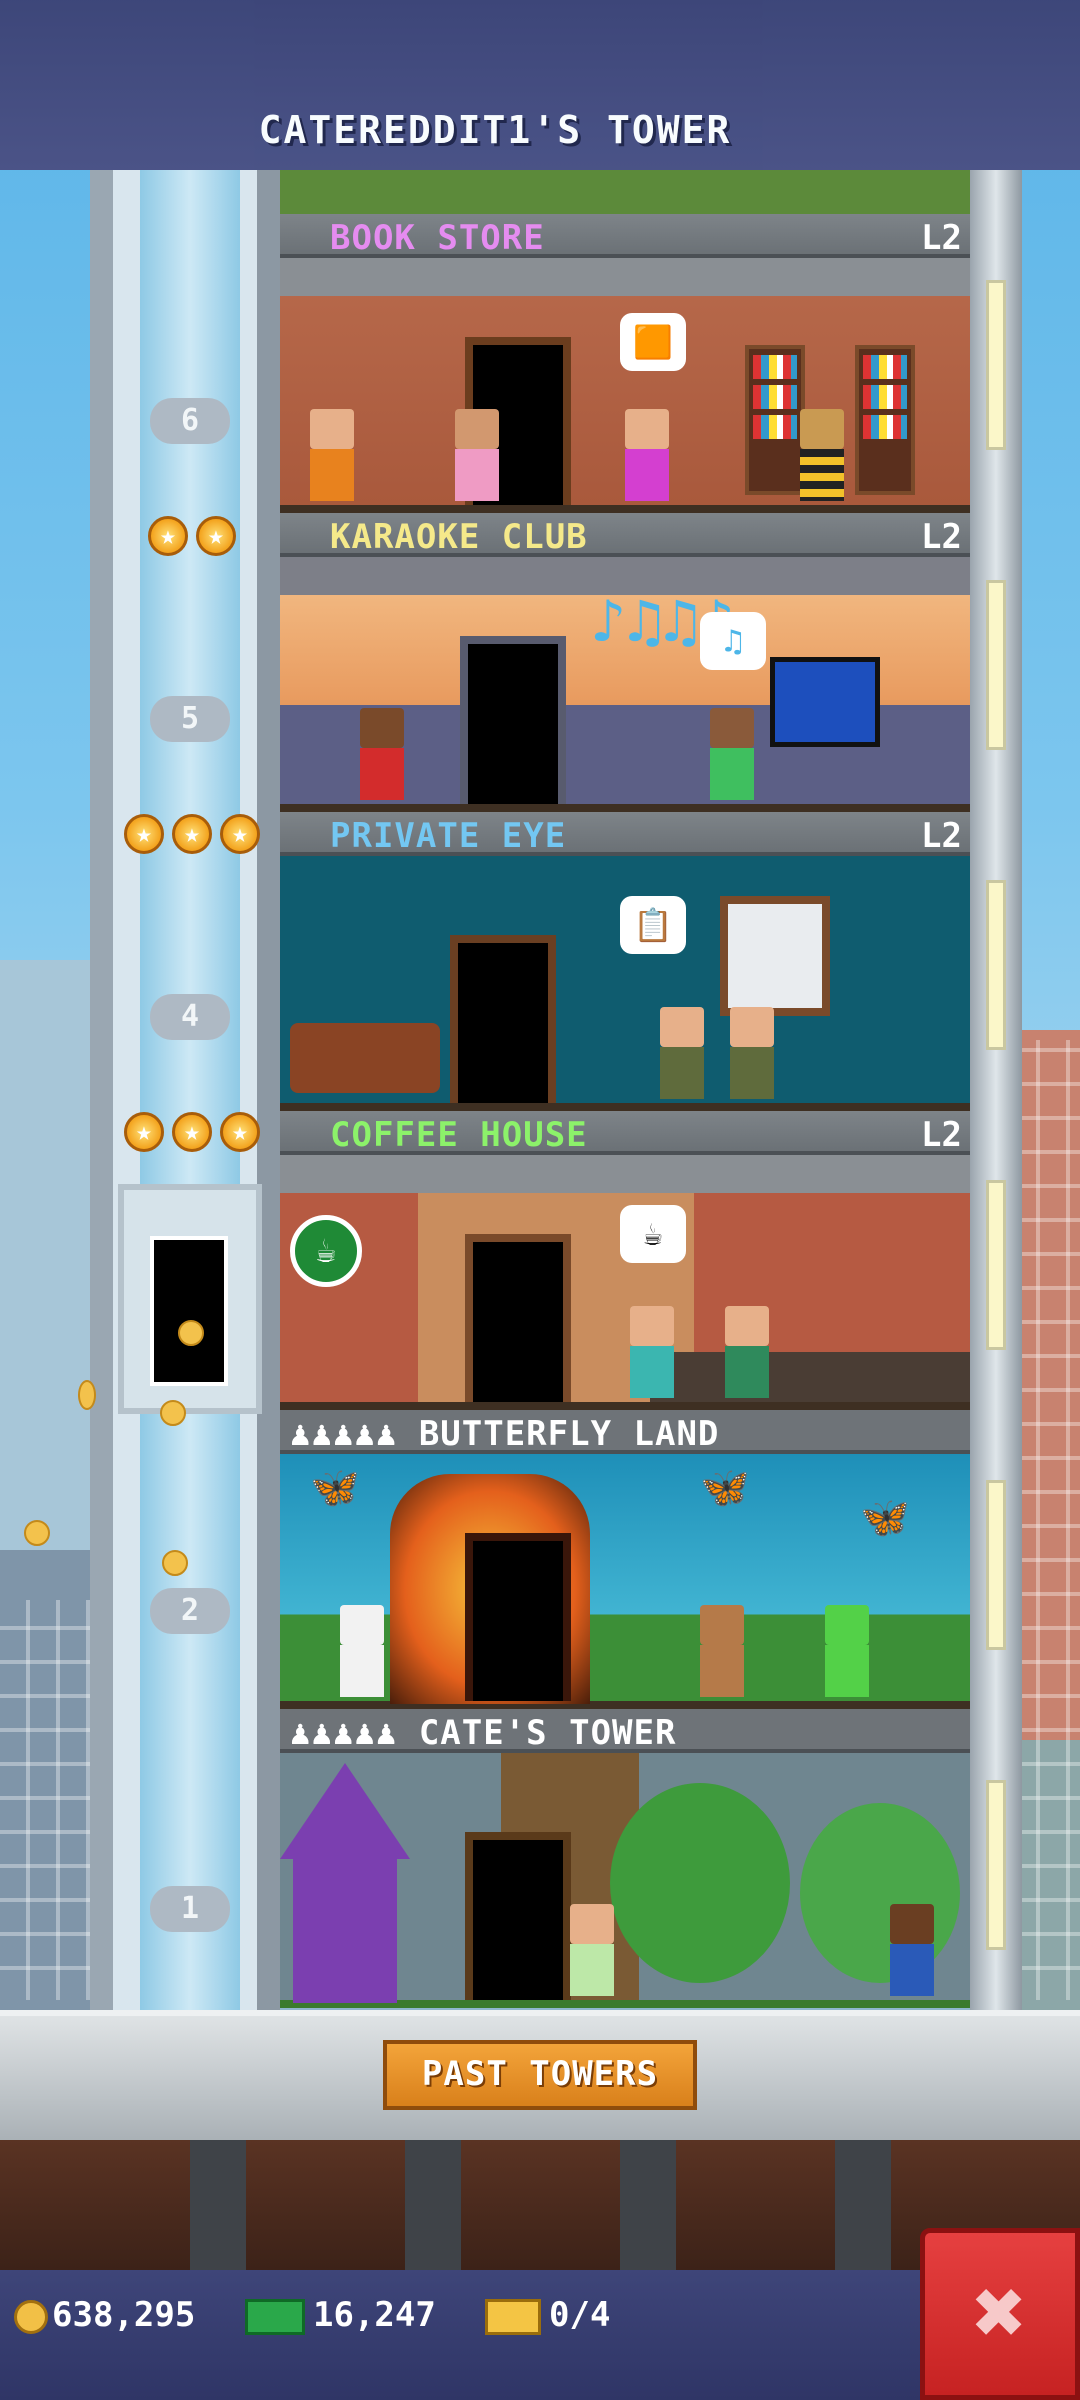  What do you see at coordinates (592, 1950) in the screenshot?
I see `fairy-character` at bounding box center [592, 1950].